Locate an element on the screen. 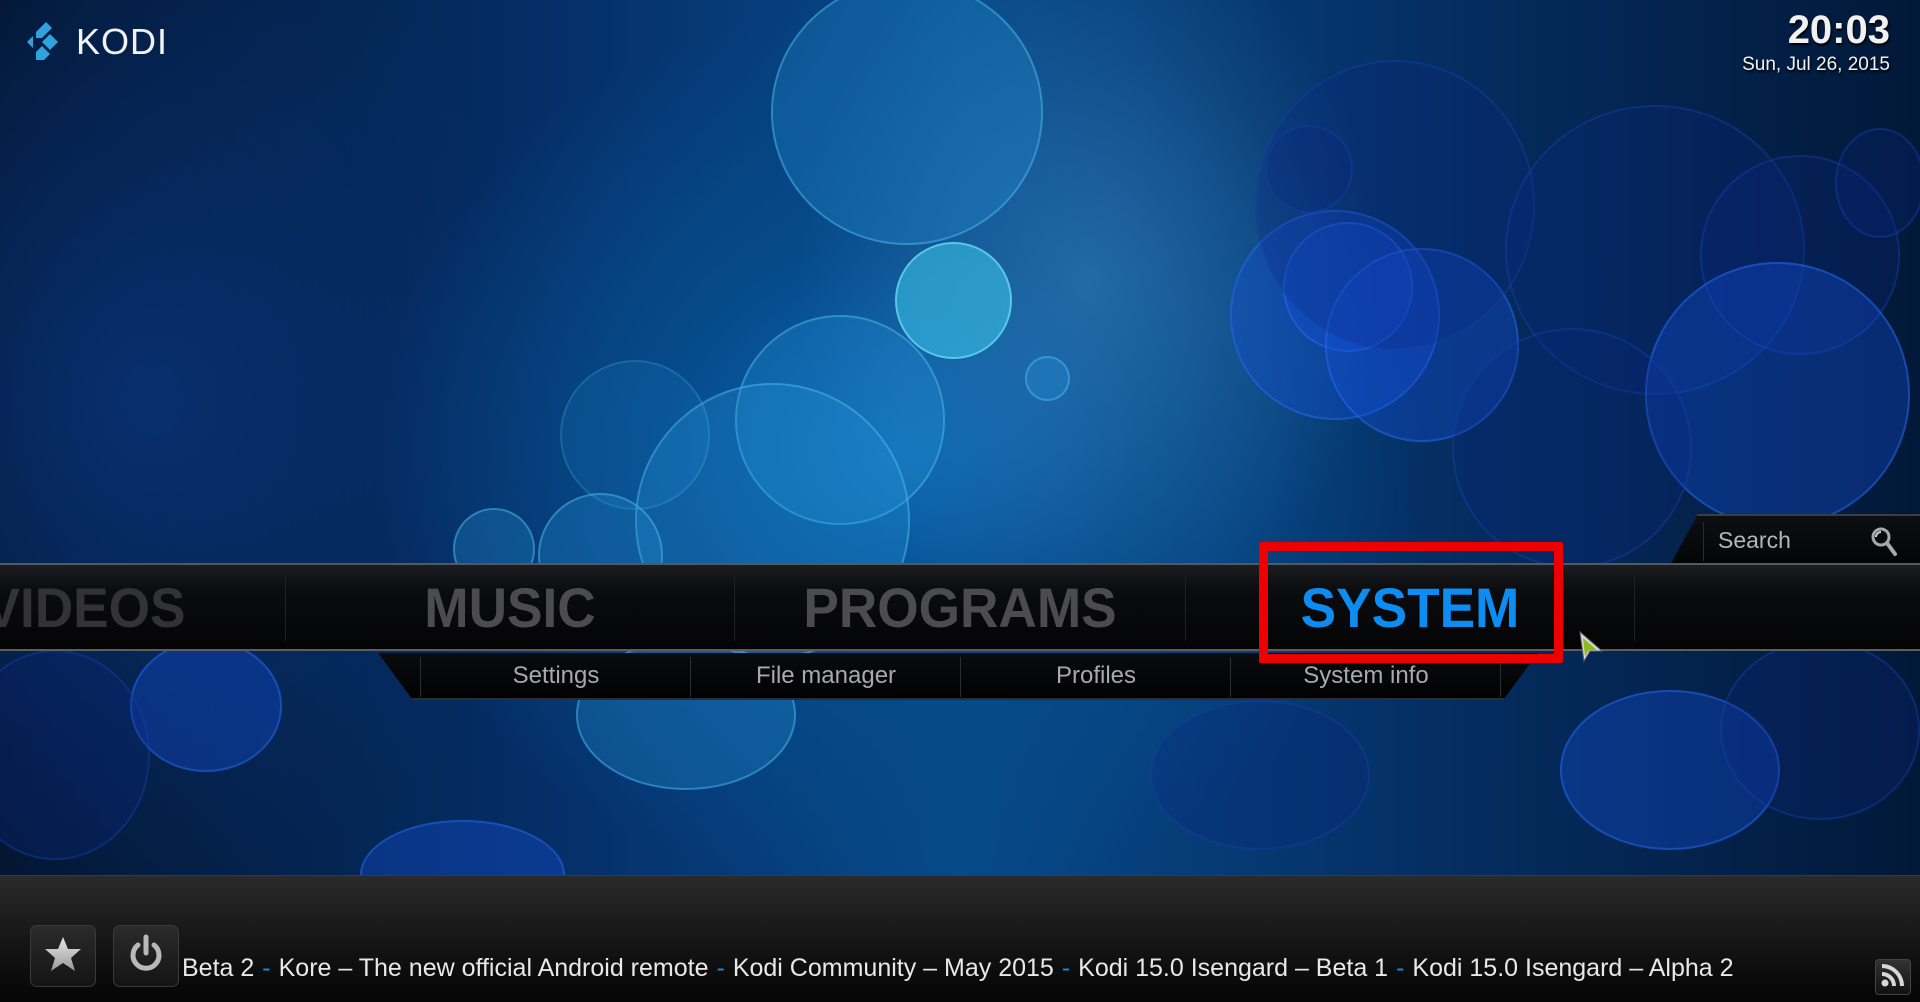 Image resolution: width=1920 pixels, height=1002 pixels. search-divider is located at coordinates (1703, 541).